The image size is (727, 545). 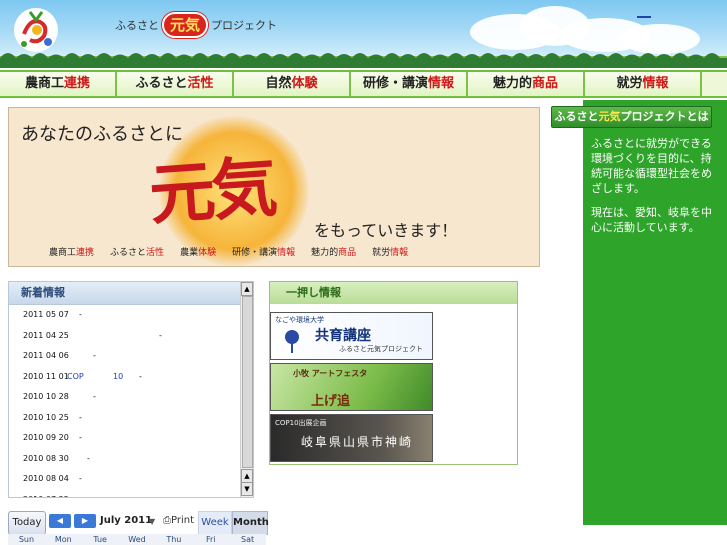 What do you see at coordinates (250, 523) in the screenshot?
I see `month-view-tab: Month` at bounding box center [250, 523].